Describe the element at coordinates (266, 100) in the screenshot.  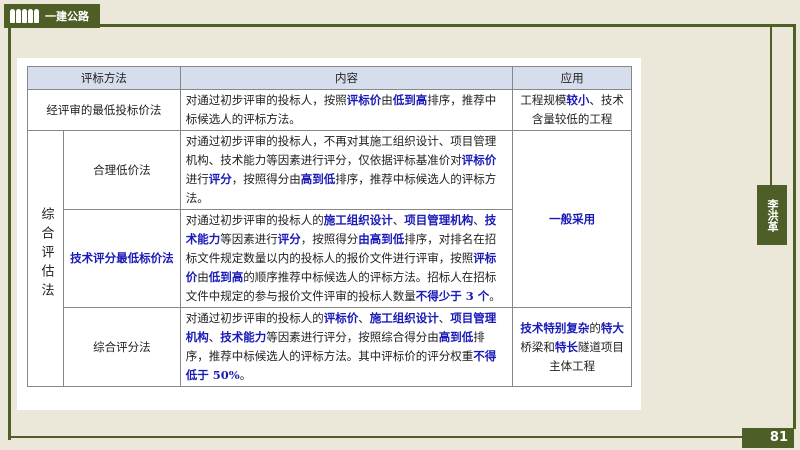
I see `text-segment: 对通过初步评审的投标人，按照` at that location.